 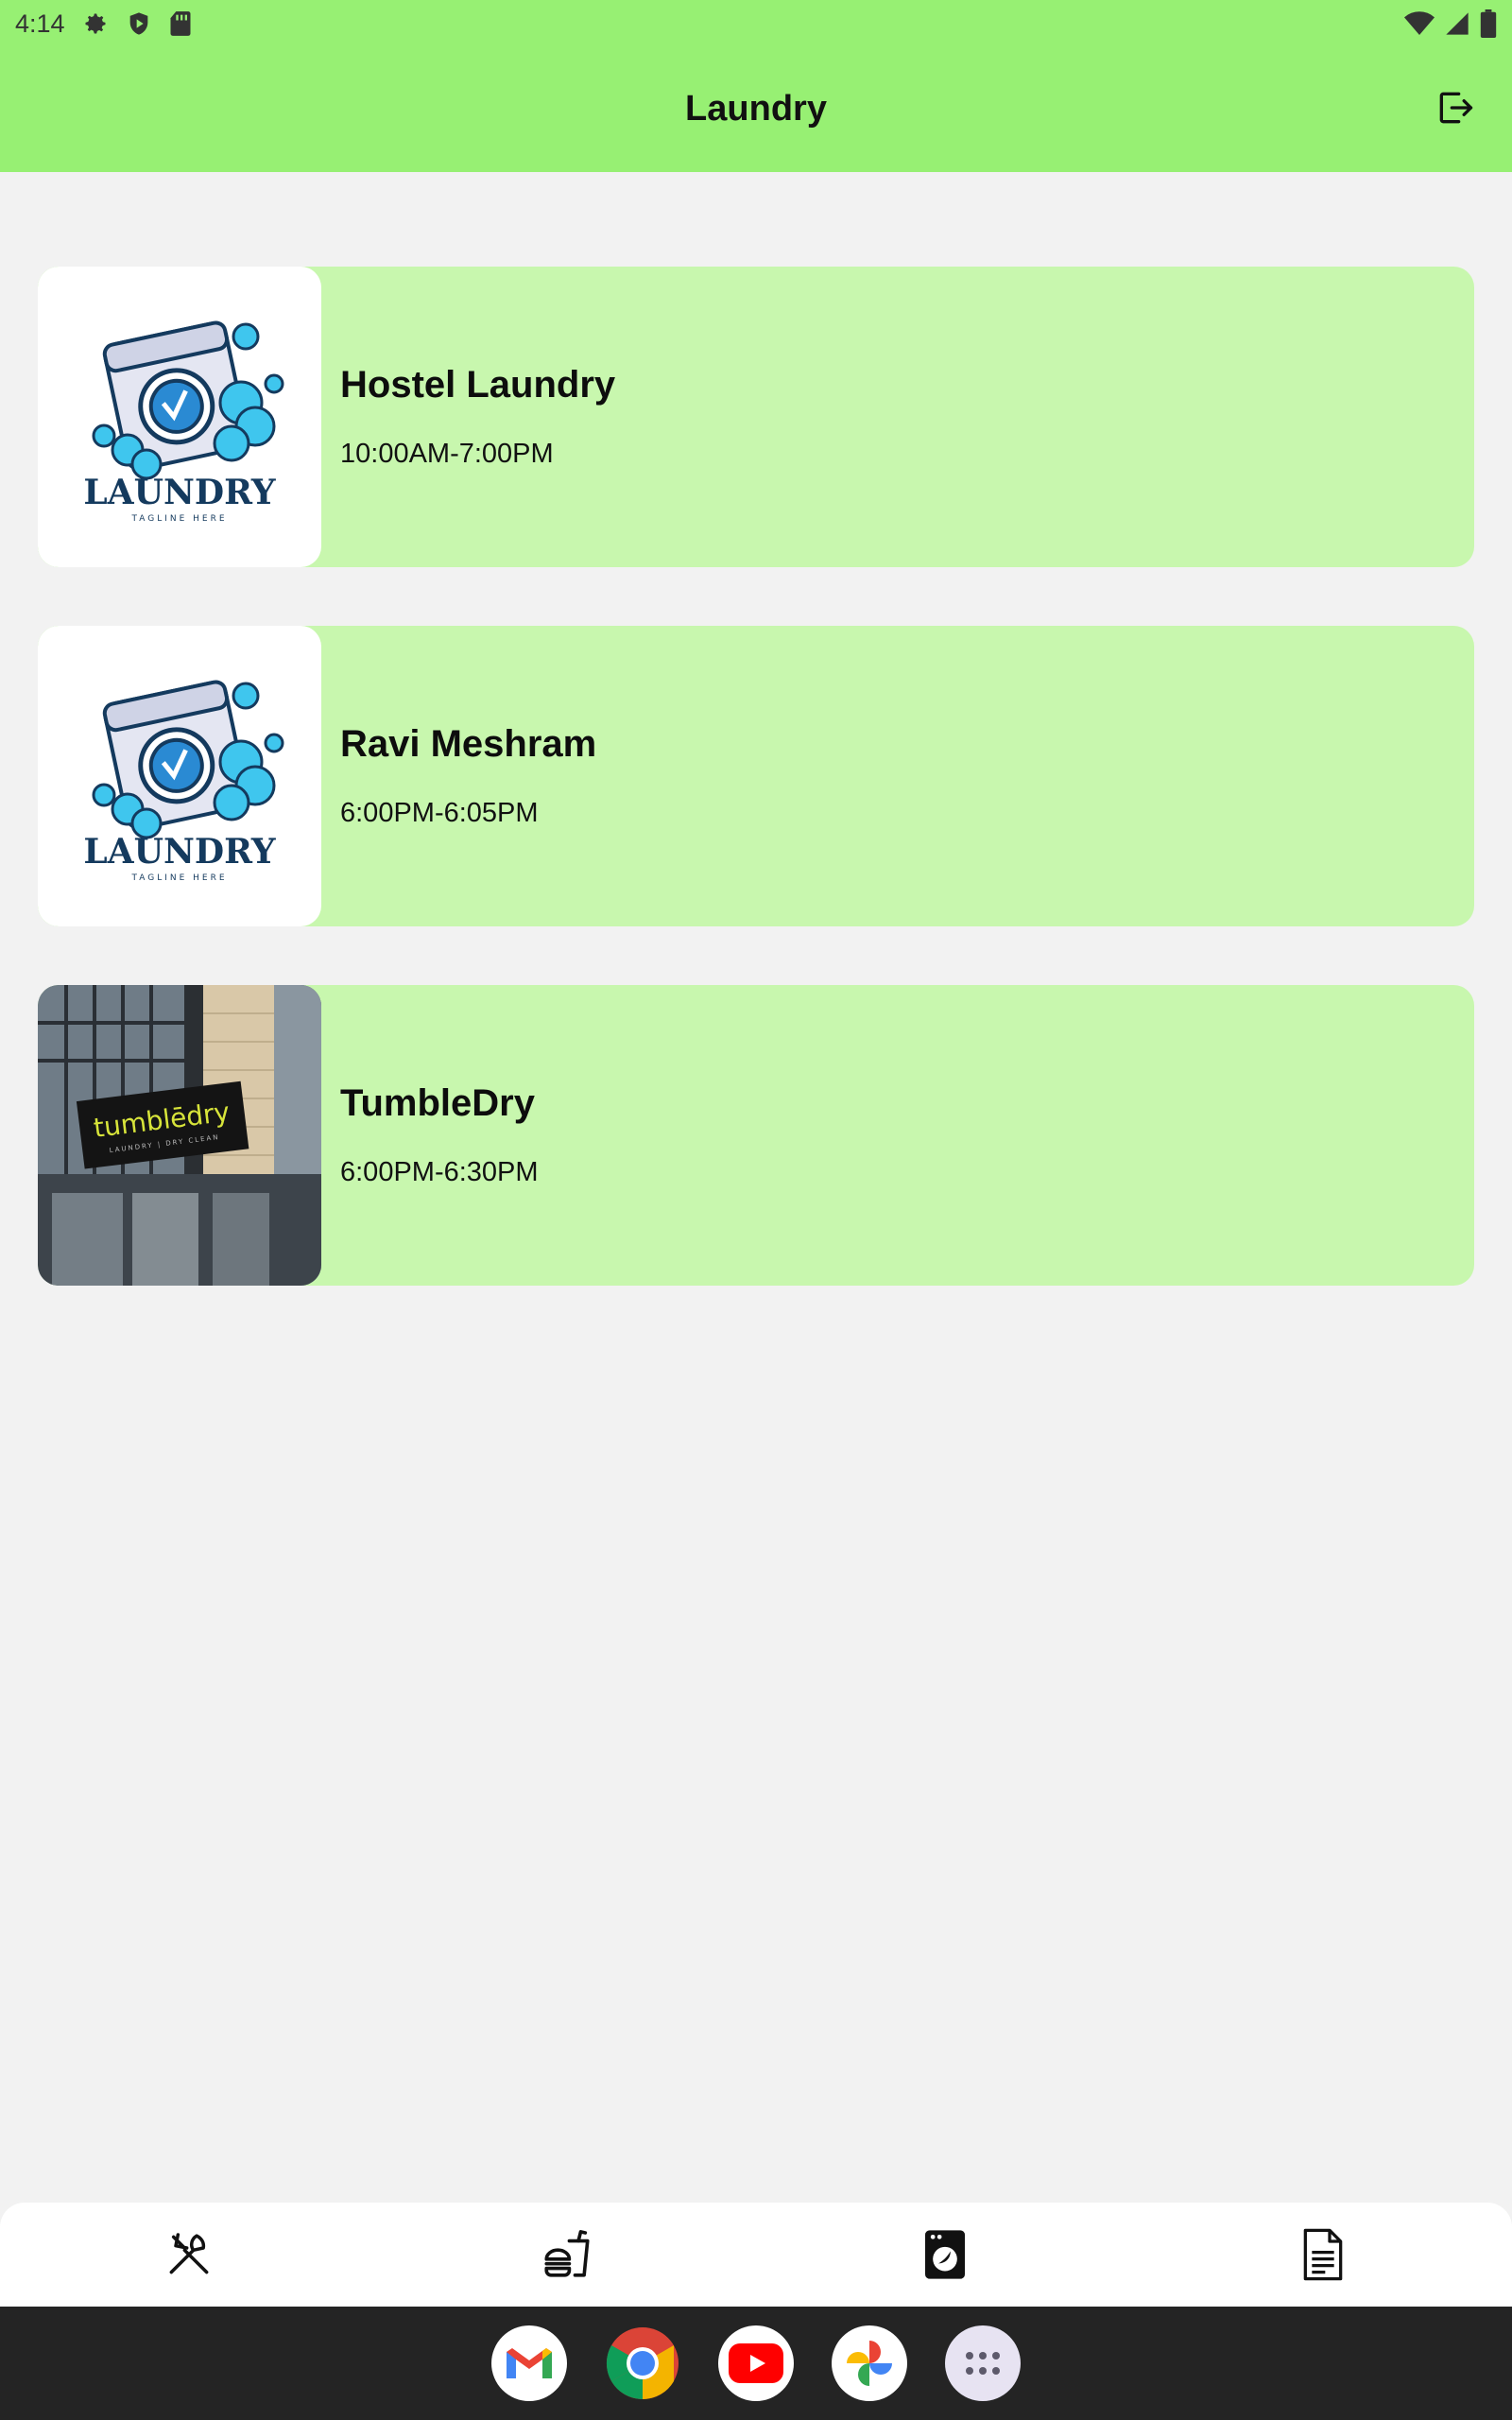 I want to click on document-icon, so click(x=1323, y=2254).